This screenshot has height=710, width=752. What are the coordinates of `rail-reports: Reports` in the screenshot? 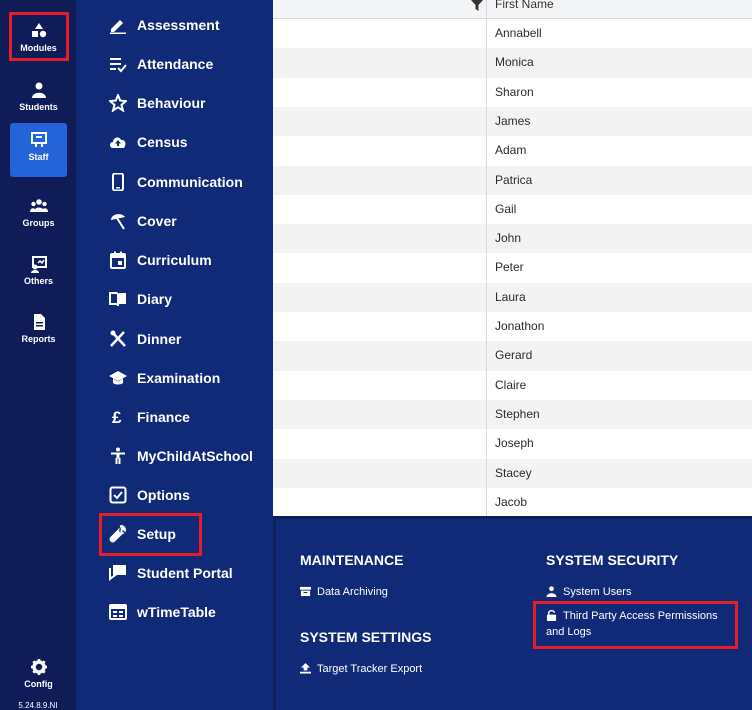 It's located at (38, 332).